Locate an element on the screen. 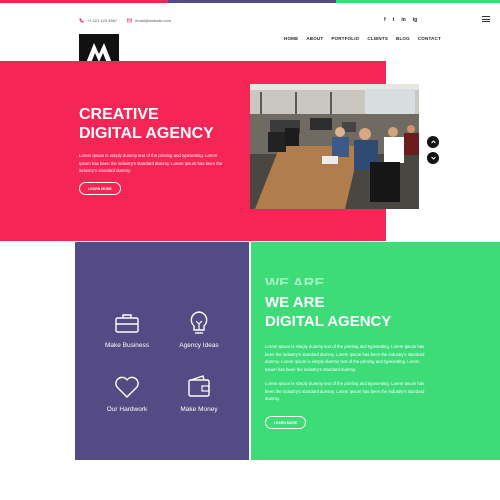  hero-office-photo is located at coordinates (334, 146).